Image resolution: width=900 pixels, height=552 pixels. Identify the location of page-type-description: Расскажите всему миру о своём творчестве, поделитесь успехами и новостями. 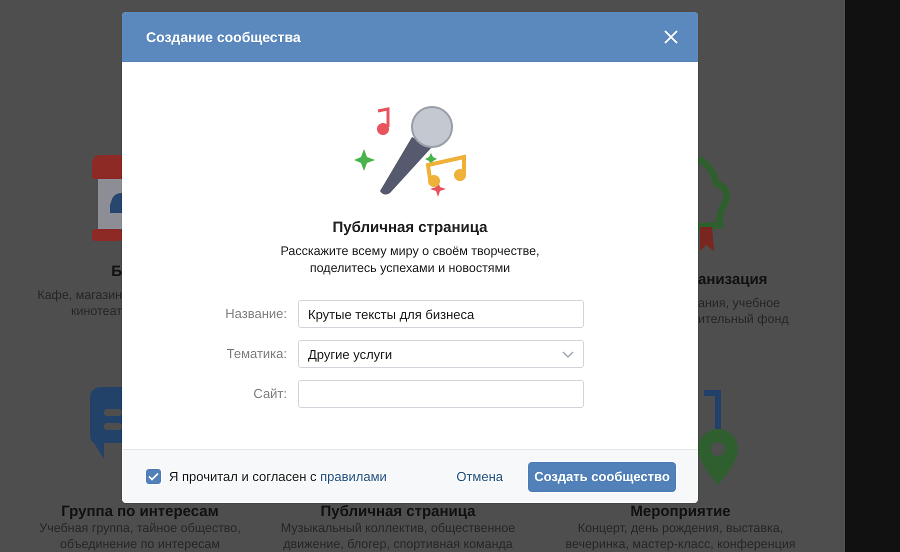
(410, 260).